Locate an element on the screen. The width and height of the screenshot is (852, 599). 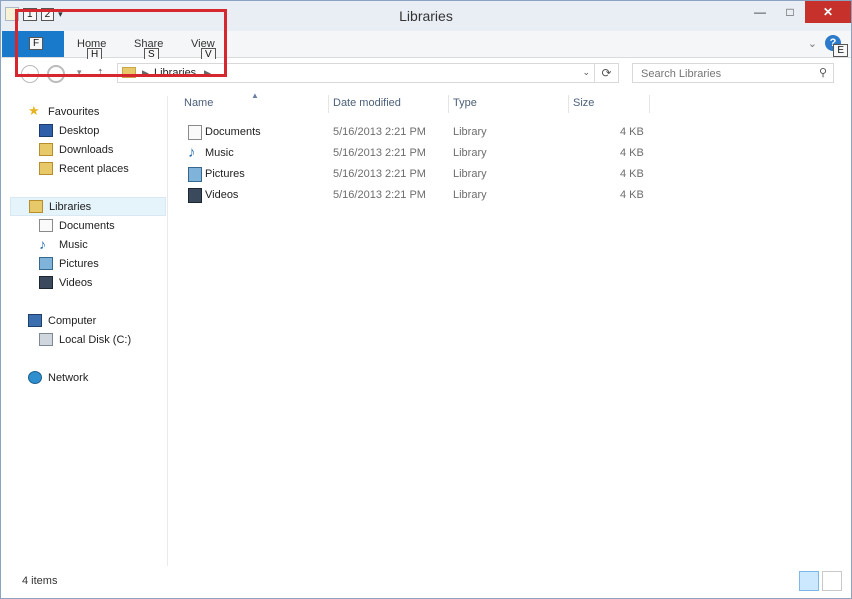
recent-places-icon is located at coordinates (46, 168).